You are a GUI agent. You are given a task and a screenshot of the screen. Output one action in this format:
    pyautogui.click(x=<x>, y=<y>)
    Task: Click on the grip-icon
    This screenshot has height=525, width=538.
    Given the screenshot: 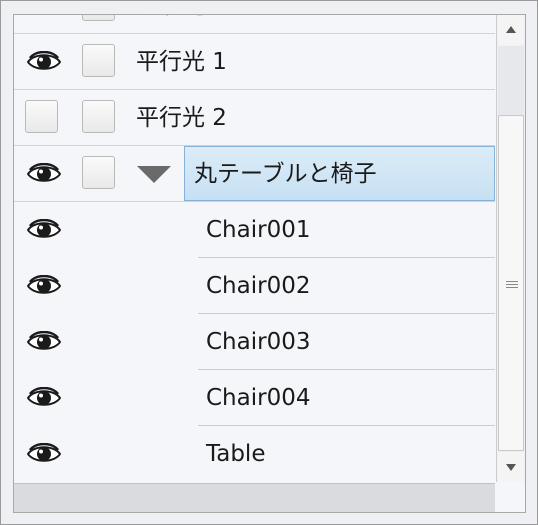 What is the action you would take?
    pyautogui.click(x=512, y=284)
    